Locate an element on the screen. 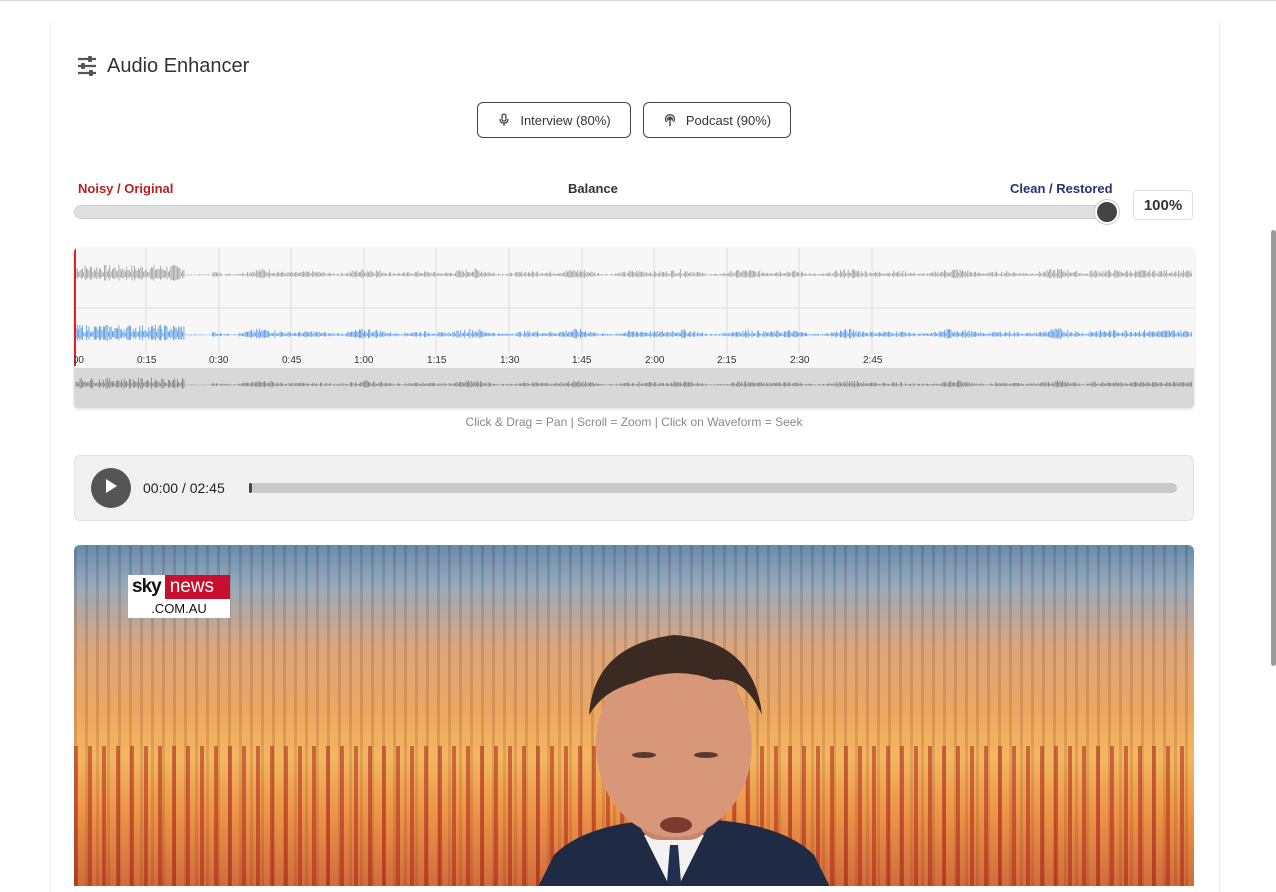 The width and height of the screenshot is (1276, 892). time-tick-label: 0:45 is located at coordinates (292, 360).